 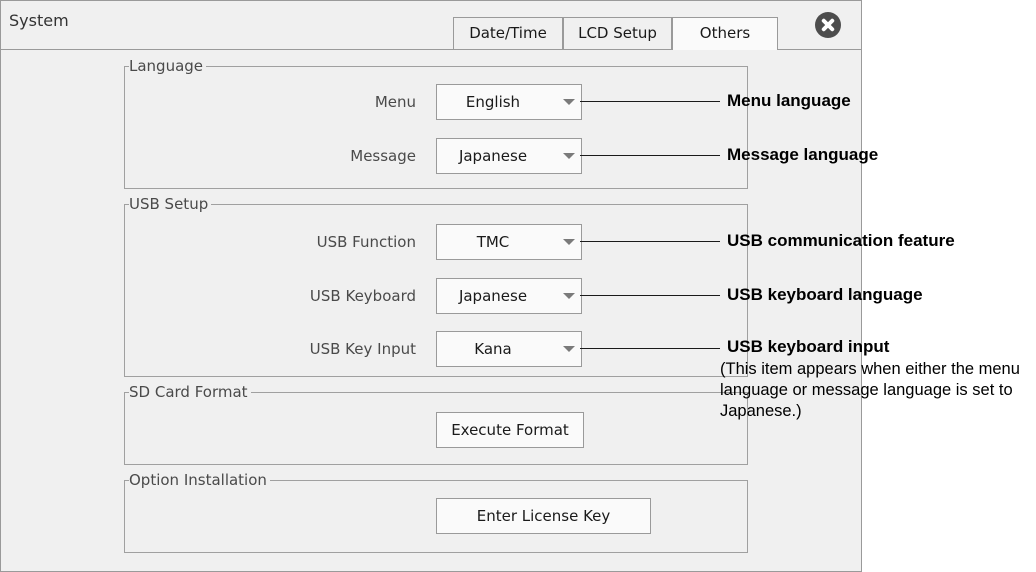 What do you see at coordinates (366, 242) in the screenshot?
I see `usb-function-label: USB Function` at bounding box center [366, 242].